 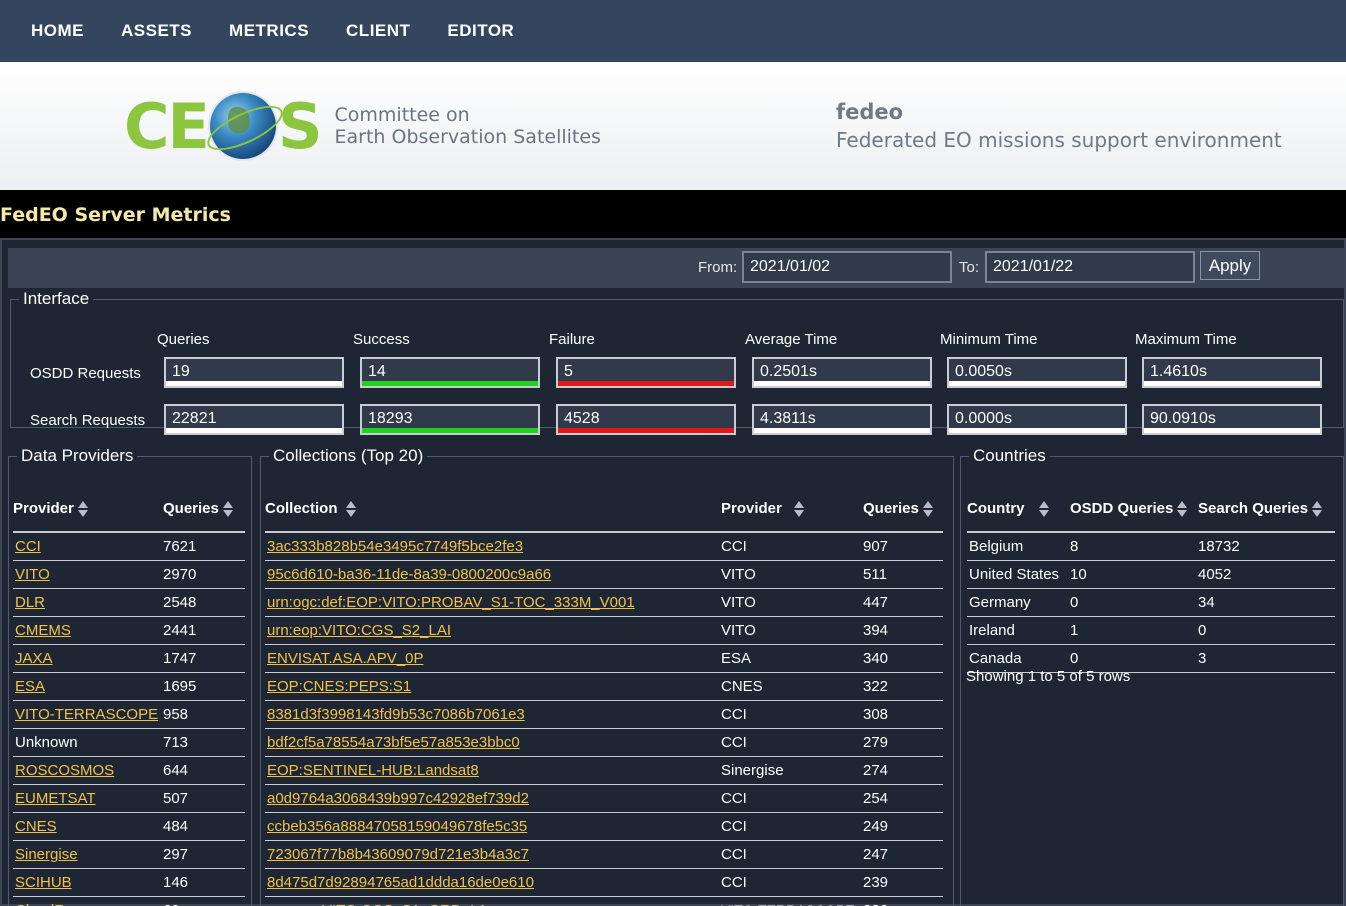 I want to click on osdd-failure-value: 5, so click(x=568, y=371).